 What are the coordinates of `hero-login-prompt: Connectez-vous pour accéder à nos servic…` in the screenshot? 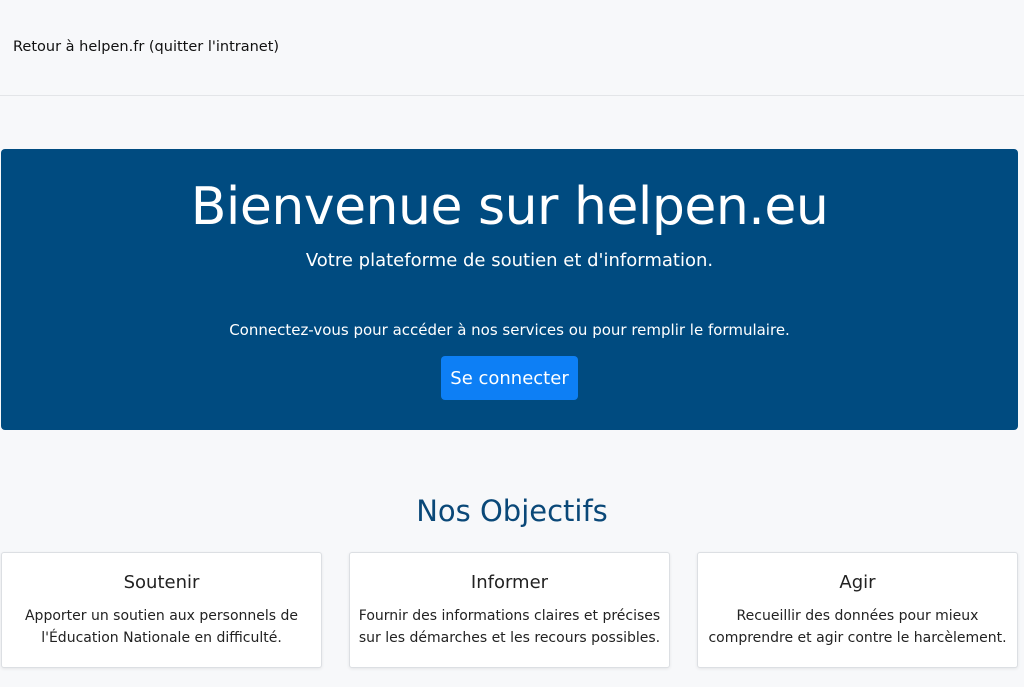 It's located at (509, 330).